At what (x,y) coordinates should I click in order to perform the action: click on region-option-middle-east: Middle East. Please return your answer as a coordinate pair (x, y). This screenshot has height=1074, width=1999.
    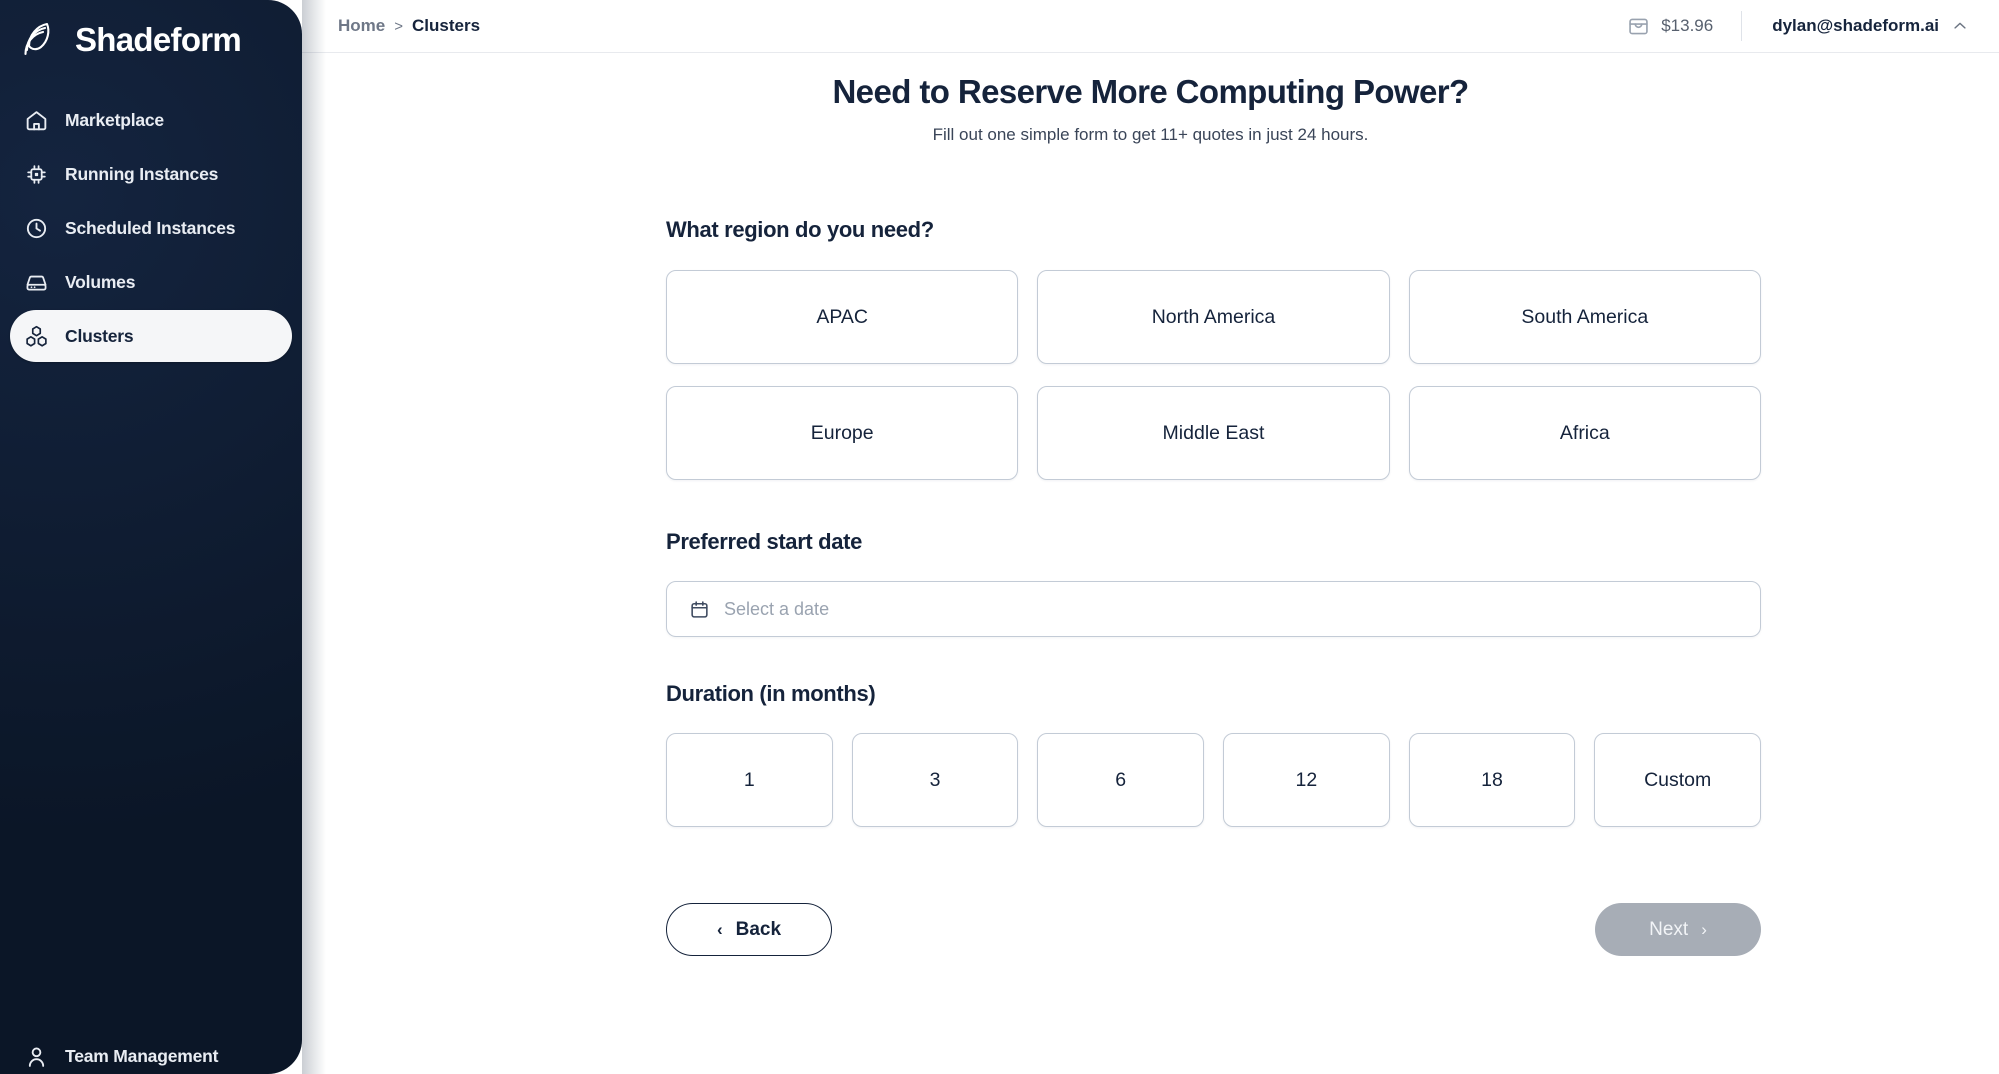
    Looking at the image, I should click on (1213, 433).